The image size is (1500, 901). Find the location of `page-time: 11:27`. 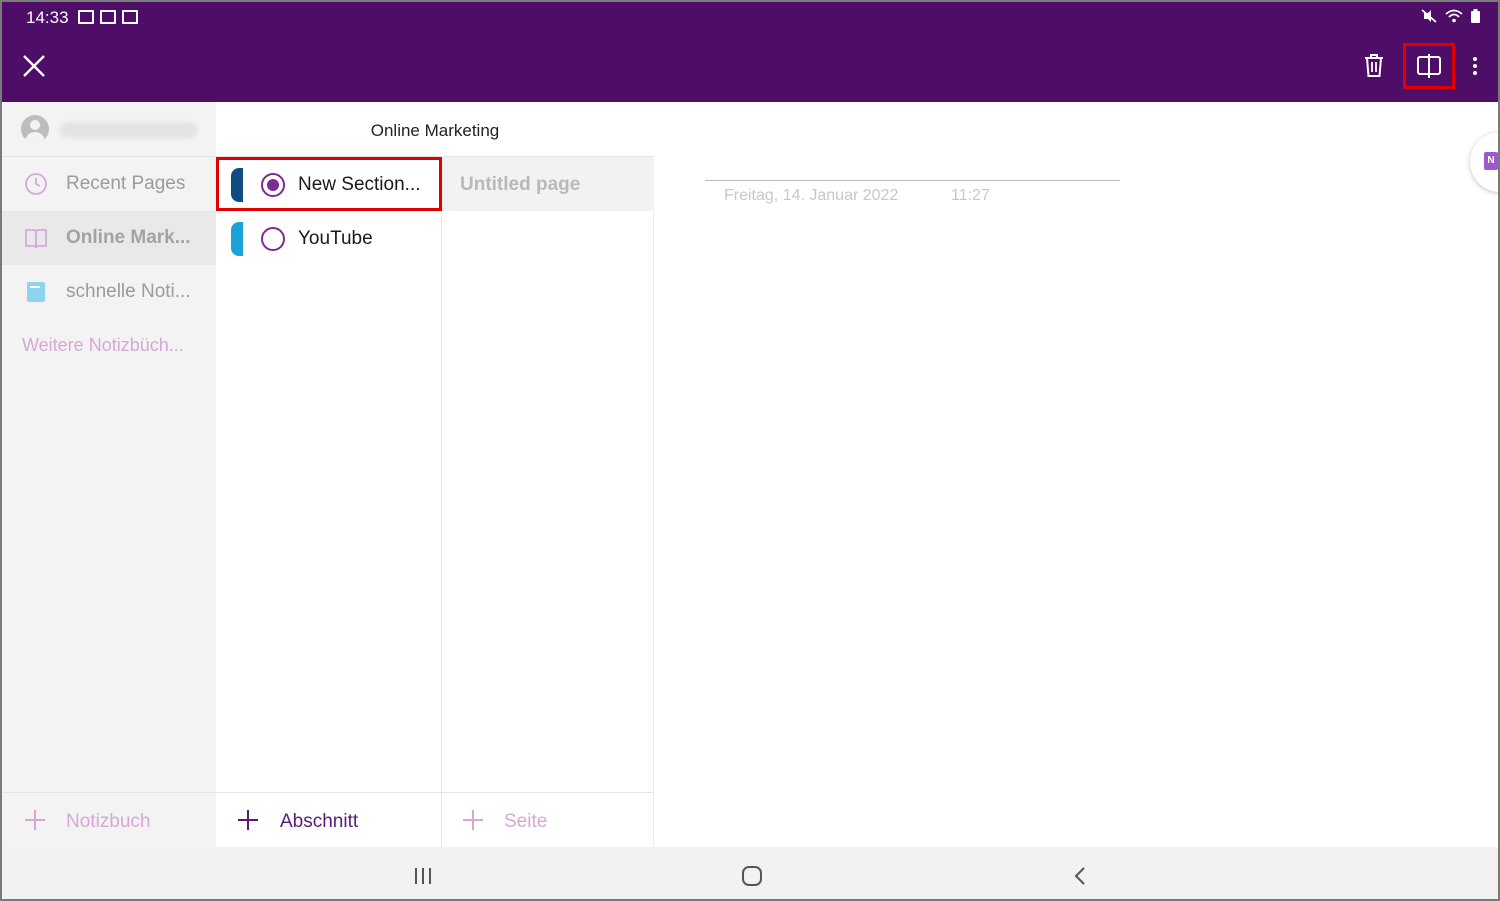

page-time: 11:27 is located at coordinates (970, 195).